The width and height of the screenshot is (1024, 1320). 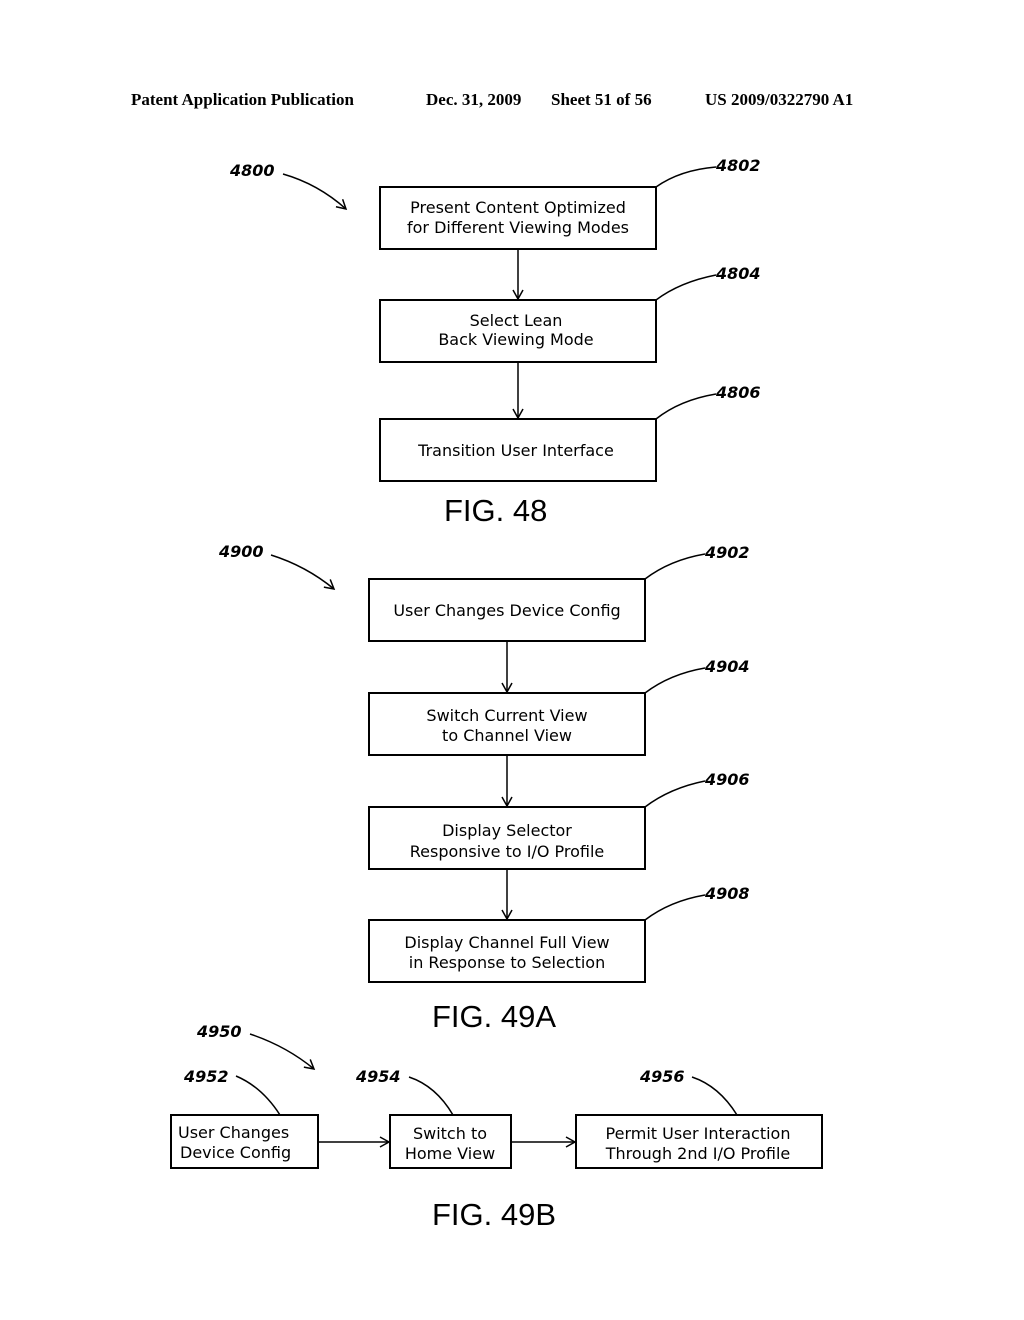 I want to click on box-text-line: Device Config, so click(x=235, y=1152).